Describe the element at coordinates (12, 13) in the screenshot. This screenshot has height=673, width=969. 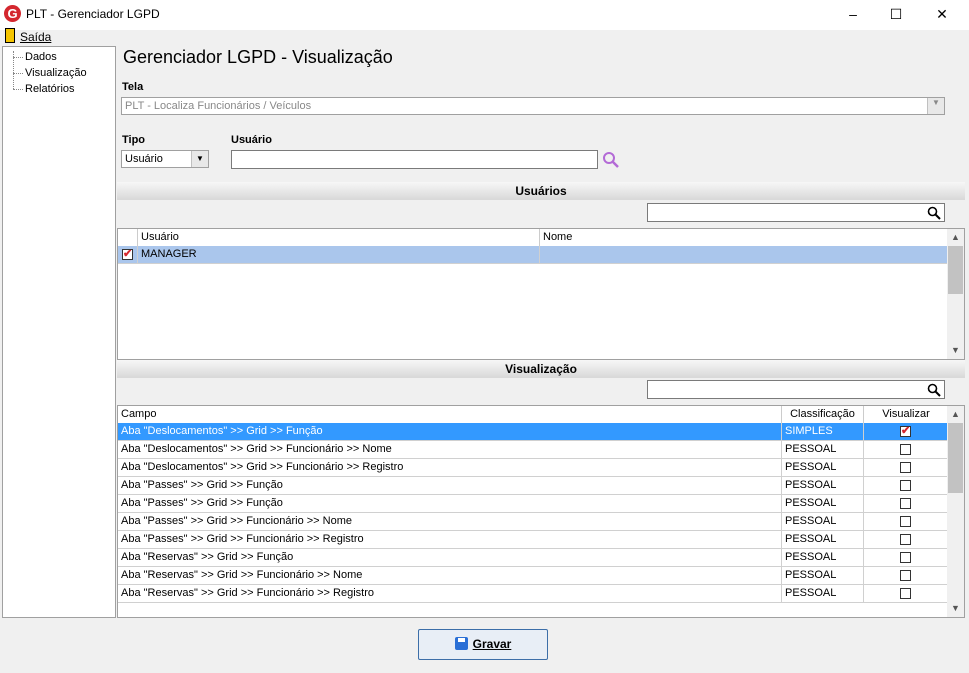
I see `app-logo-icon: G` at that location.